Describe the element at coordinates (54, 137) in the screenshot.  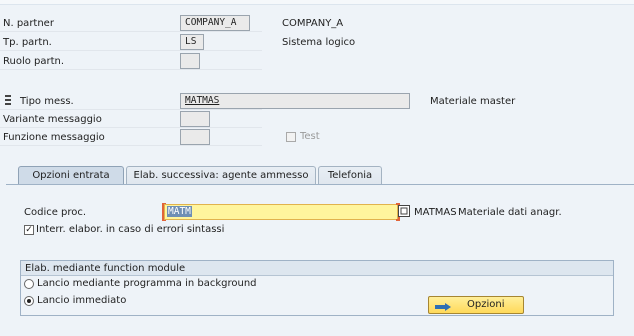
I see `message-function-label: Funzione messaggio` at that location.